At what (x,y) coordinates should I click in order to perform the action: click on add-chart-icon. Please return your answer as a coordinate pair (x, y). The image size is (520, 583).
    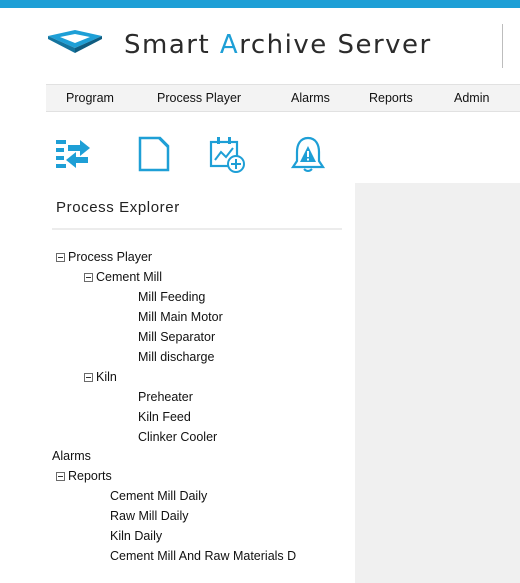
    Looking at the image, I should click on (227, 154).